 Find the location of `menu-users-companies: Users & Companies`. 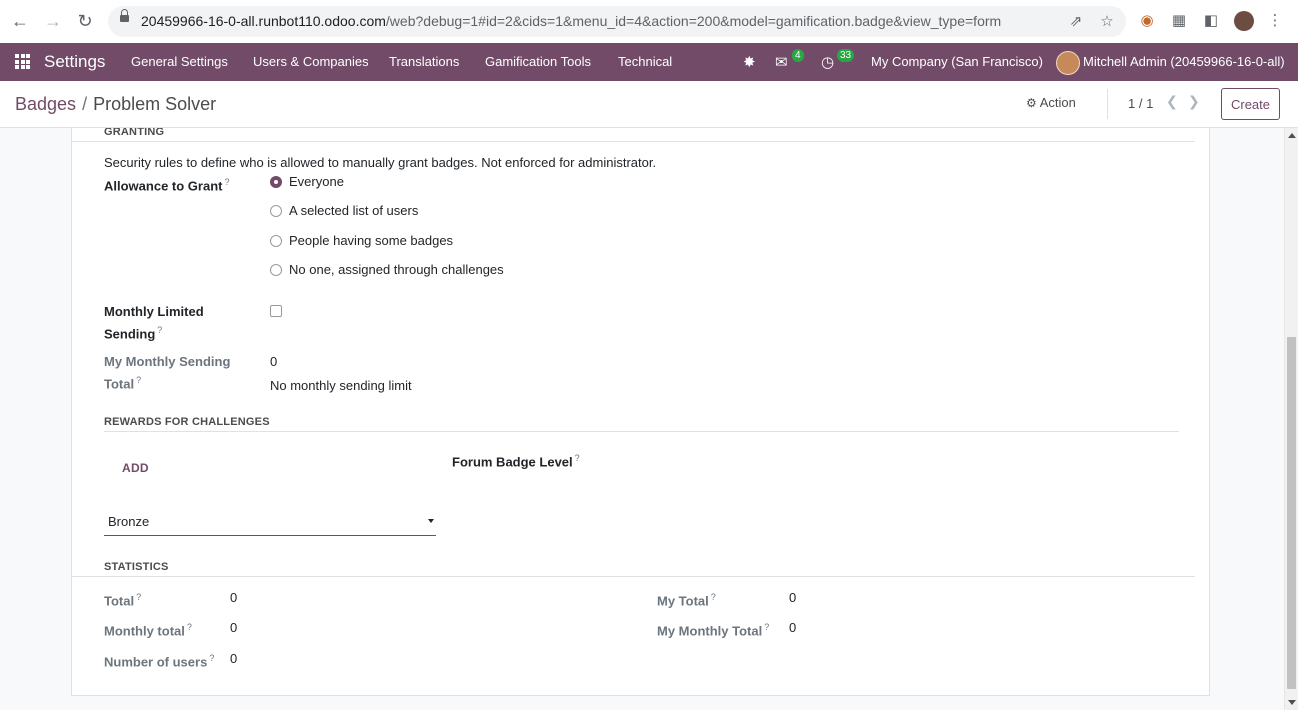

menu-users-companies: Users & Companies is located at coordinates (311, 61).